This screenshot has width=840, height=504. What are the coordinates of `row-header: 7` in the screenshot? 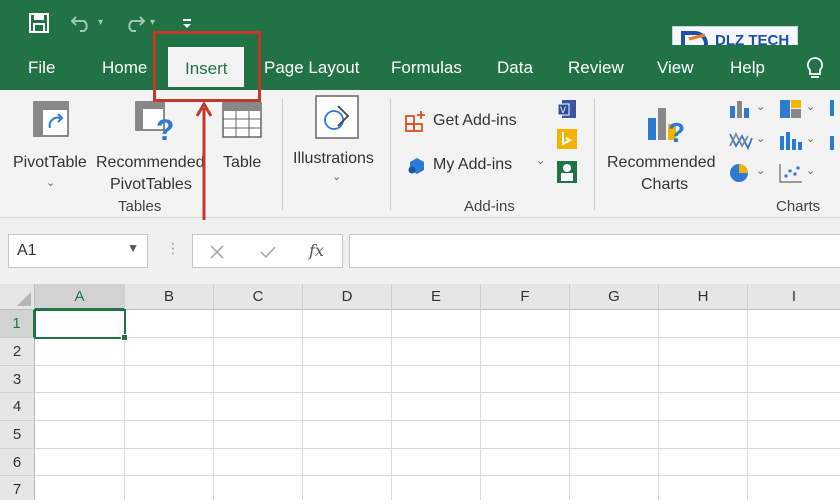 It's located at (17, 488).